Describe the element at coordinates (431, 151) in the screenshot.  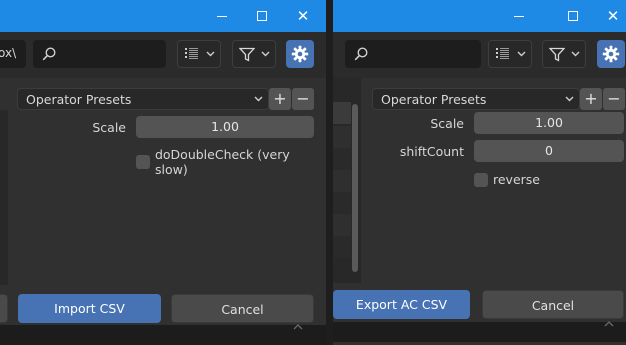
I see `shift-count-label: shiftCount` at that location.